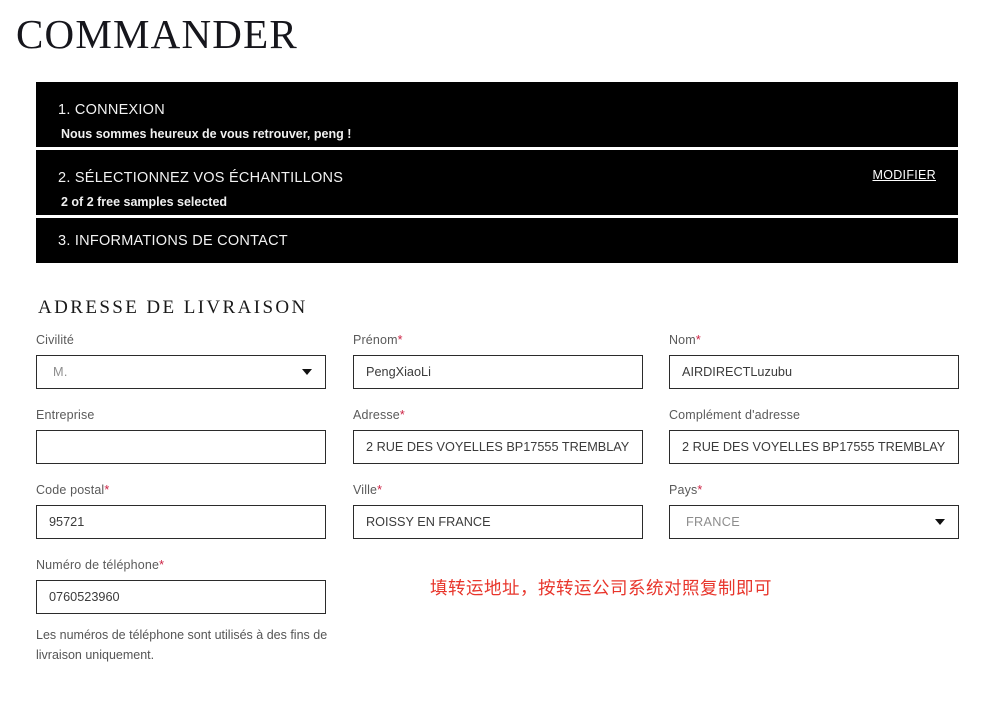  I want to click on field-civility: Civilité M., so click(181, 360).